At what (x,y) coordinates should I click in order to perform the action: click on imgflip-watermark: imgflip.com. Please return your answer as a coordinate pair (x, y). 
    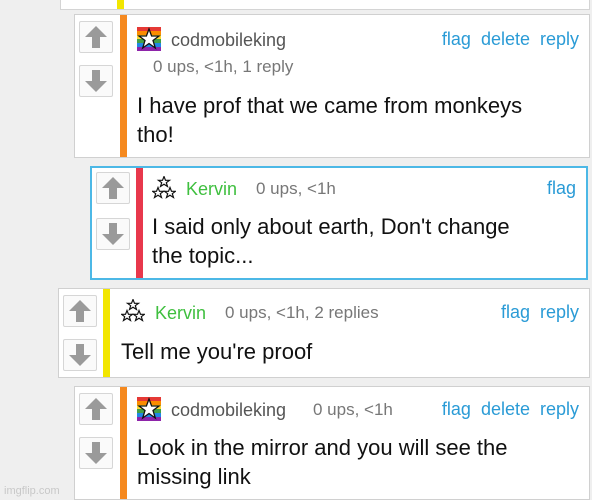
    Looking at the image, I should click on (32, 491).